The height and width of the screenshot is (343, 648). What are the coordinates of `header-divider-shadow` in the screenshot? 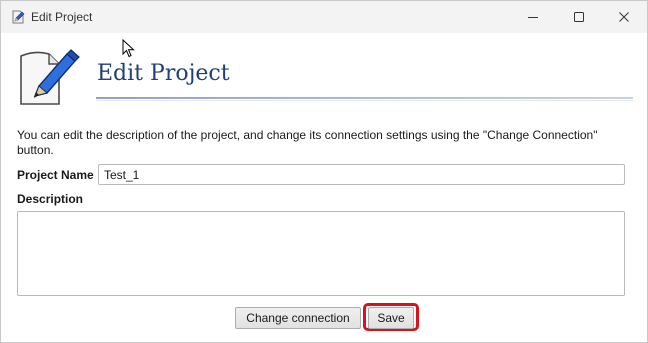 It's located at (364, 100).